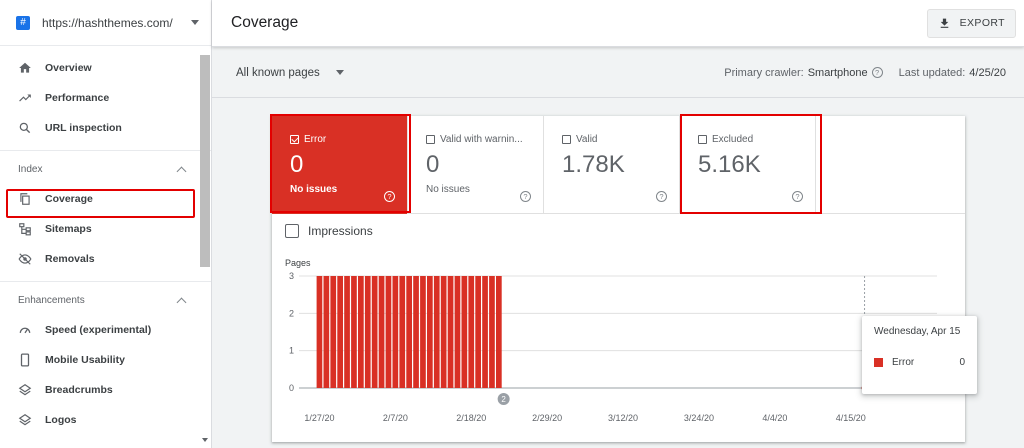 The height and width of the screenshot is (448, 1024). What do you see at coordinates (105, 68) in the screenshot?
I see `sidebar-item-overview: Overview` at bounding box center [105, 68].